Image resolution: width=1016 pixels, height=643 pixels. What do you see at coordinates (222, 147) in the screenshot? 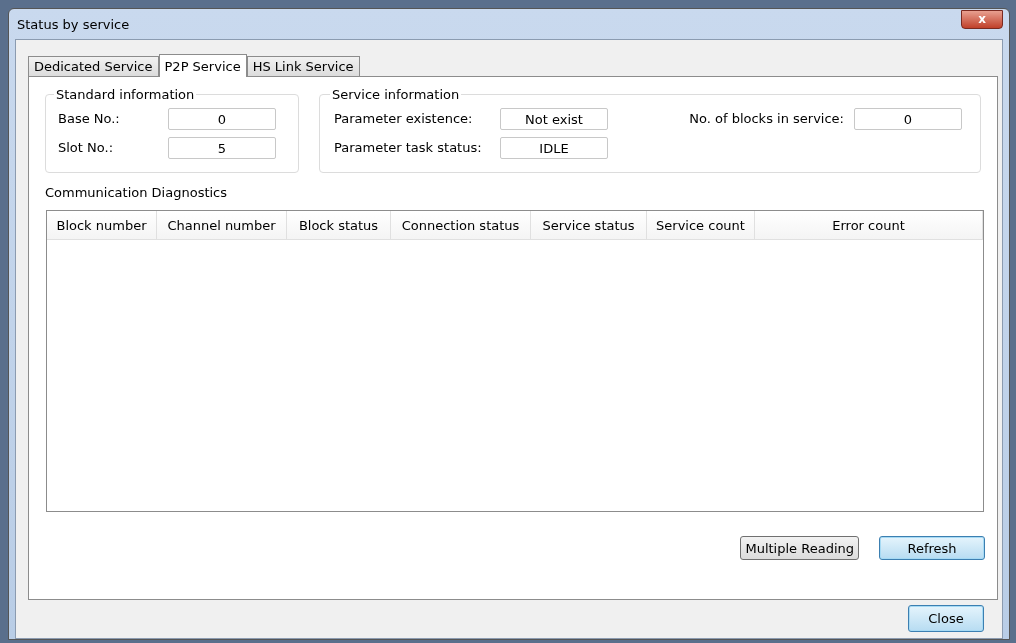
I see `value-field: 5` at bounding box center [222, 147].